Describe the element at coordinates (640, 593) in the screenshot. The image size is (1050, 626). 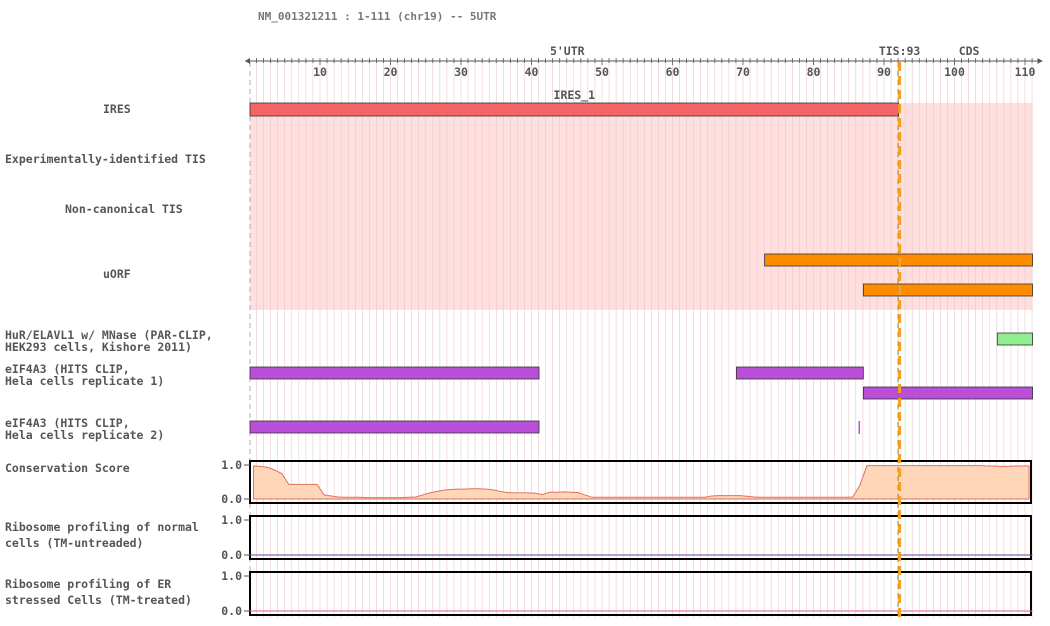
I see `ribo-treated-frame` at that location.